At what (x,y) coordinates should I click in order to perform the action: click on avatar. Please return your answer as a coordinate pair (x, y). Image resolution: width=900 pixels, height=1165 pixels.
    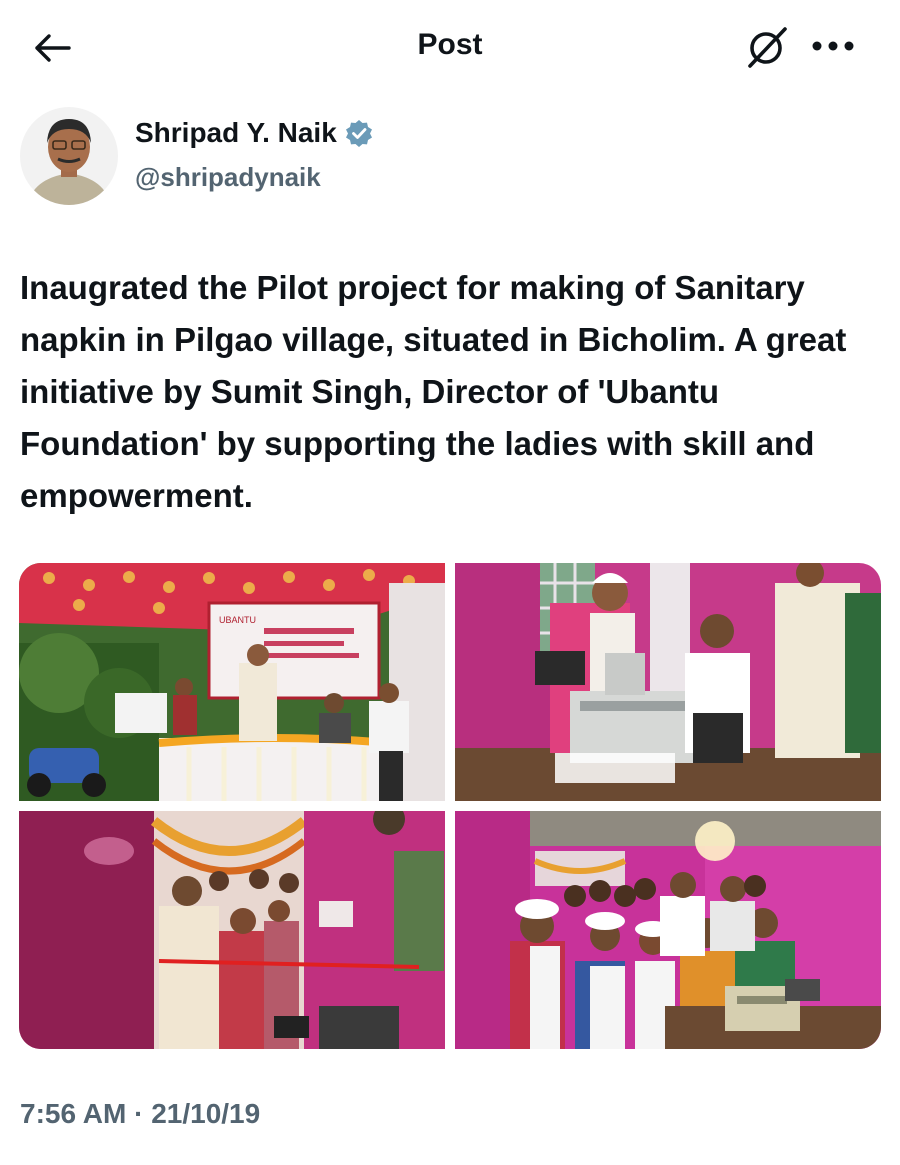
    Looking at the image, I should click on (69, 156).